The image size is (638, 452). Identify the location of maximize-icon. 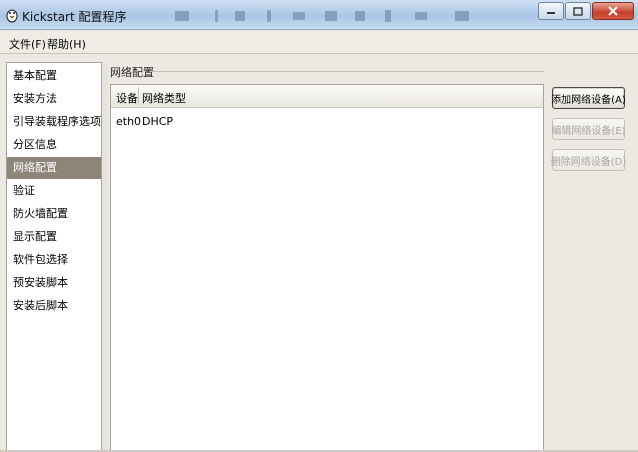
(578, 11).